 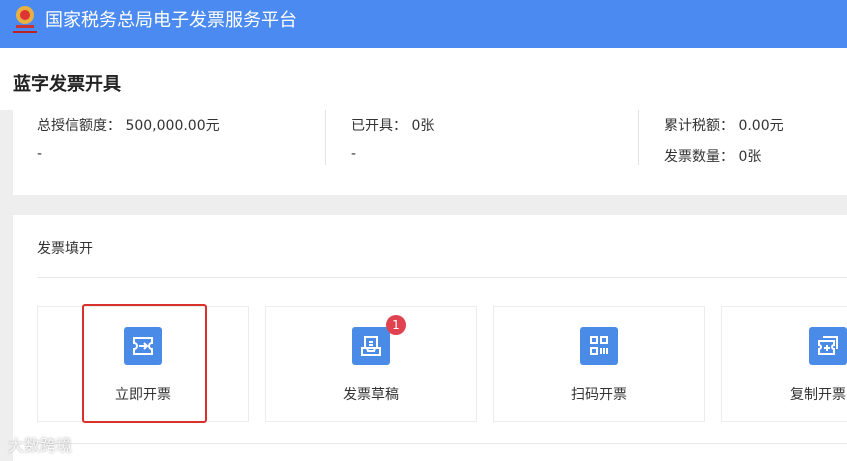 What do you see at coordinates (371, 395) in the screenshot?
I see `card-label: 发票草稿` at bounding box center [371, 395].